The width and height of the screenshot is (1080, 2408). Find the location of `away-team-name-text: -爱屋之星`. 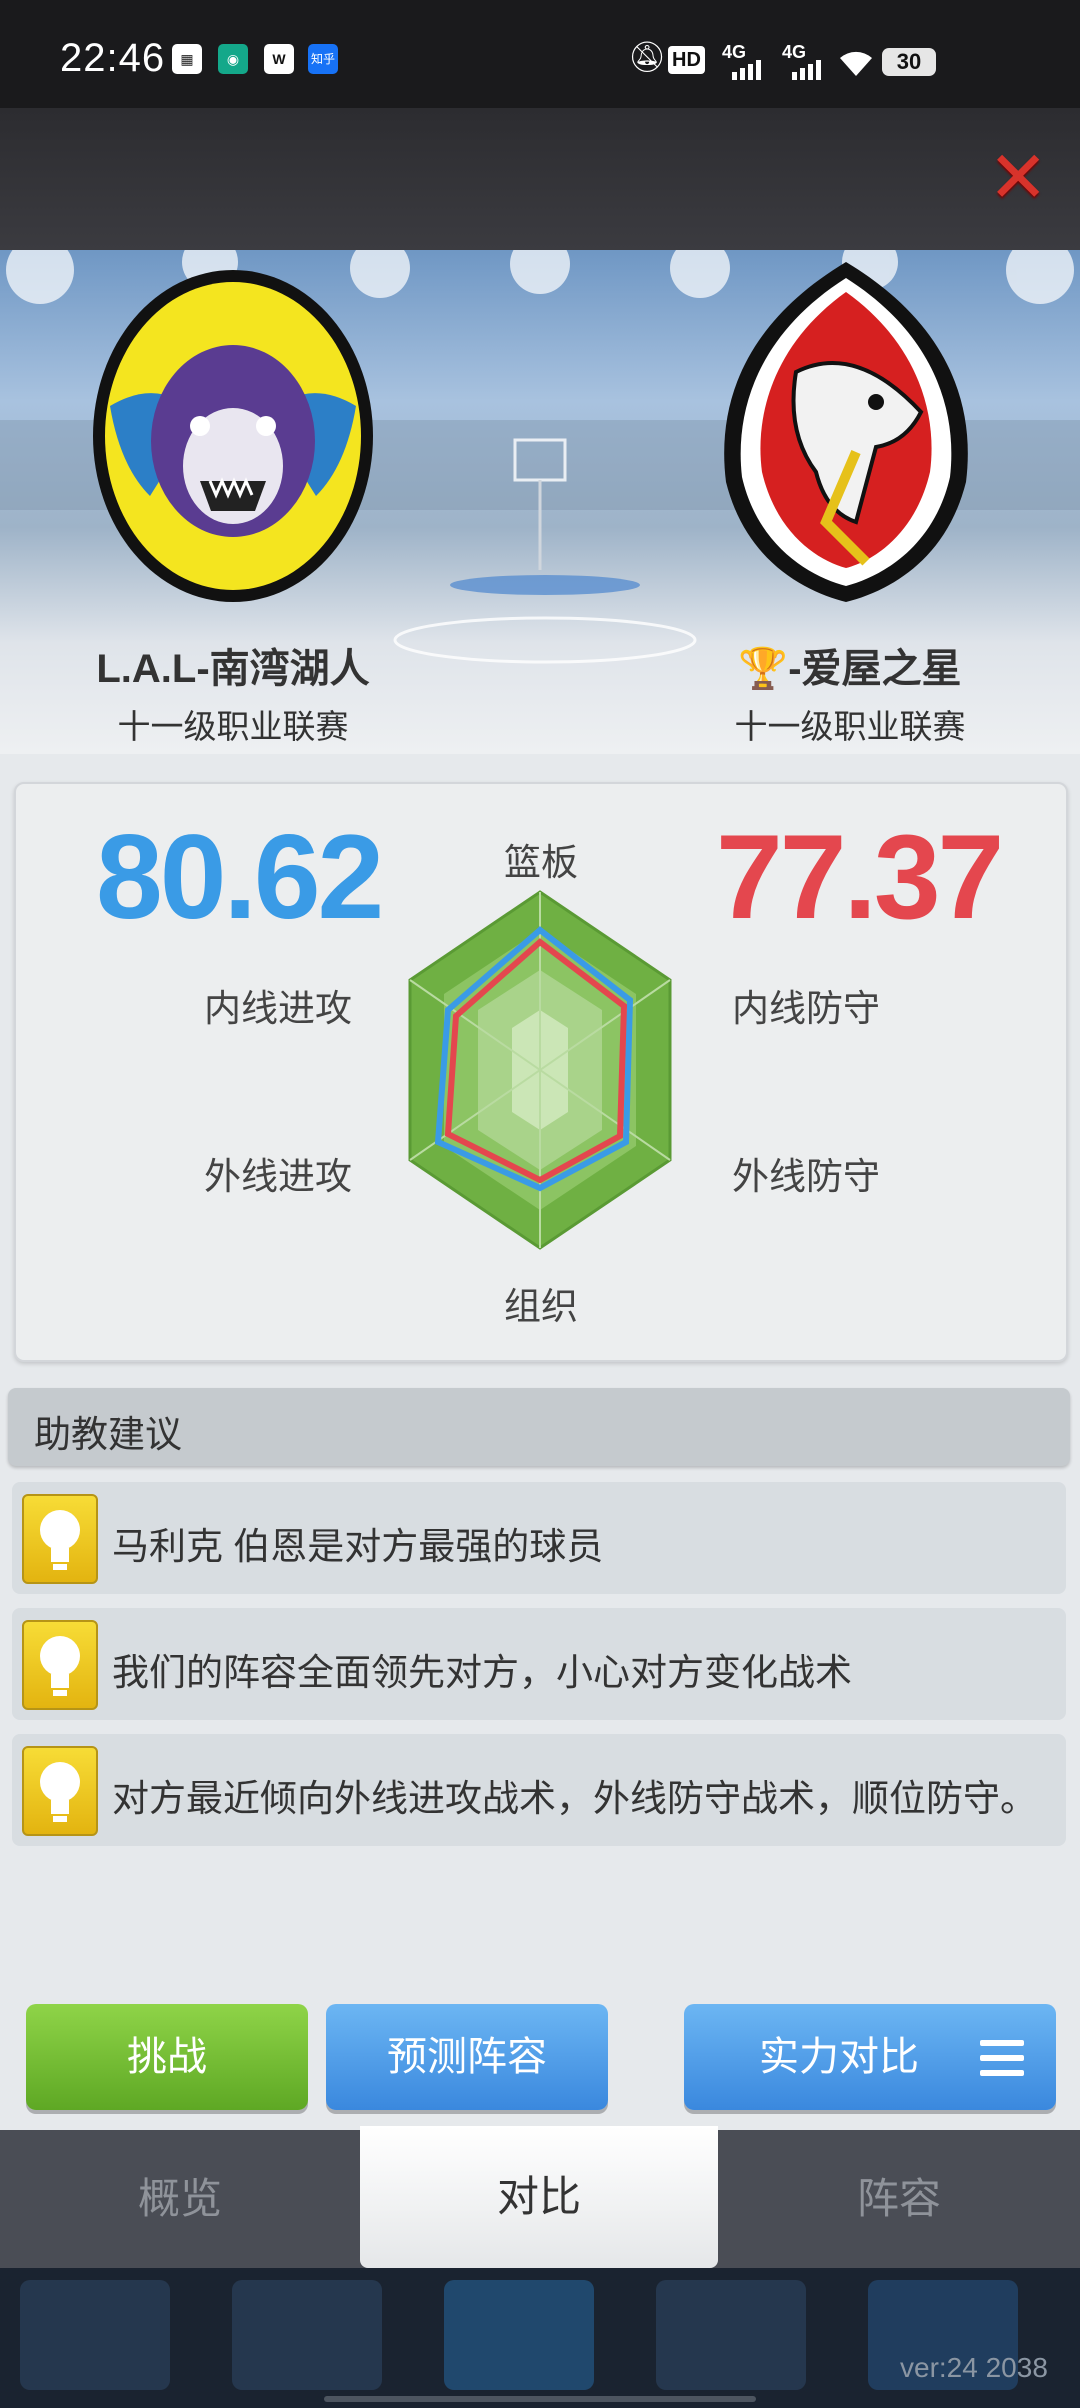

away-team-name-text: -爱屋之星 is located at coordinates (875, 669).